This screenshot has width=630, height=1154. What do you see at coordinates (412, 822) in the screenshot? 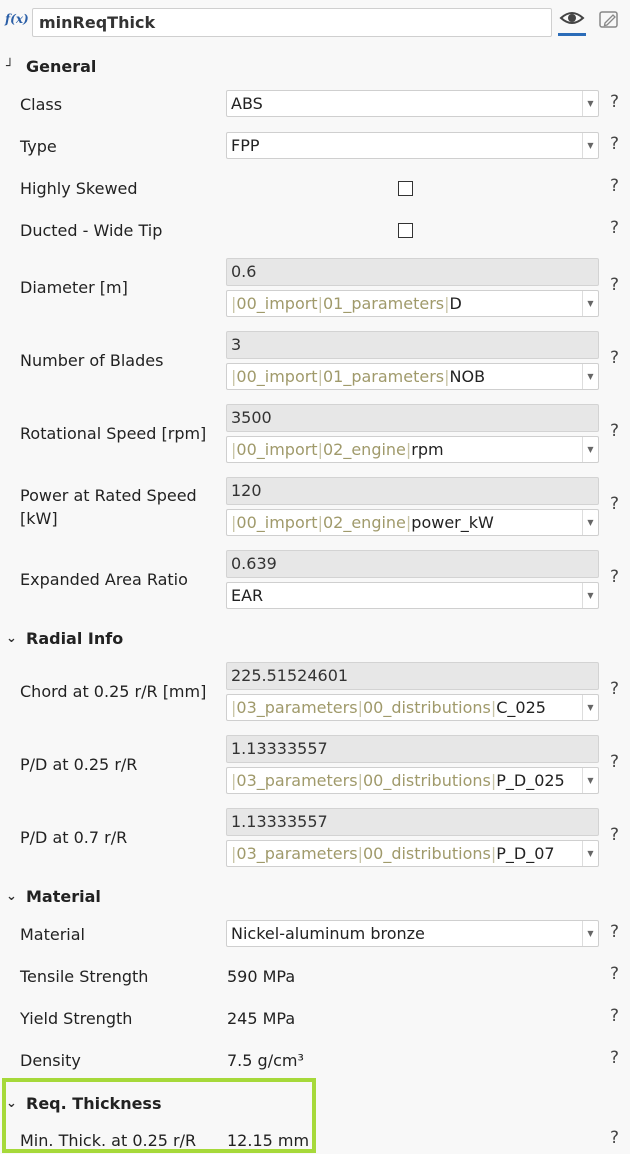
I see `pd07-value: 1.13333557` at bounding box center [412, 822].